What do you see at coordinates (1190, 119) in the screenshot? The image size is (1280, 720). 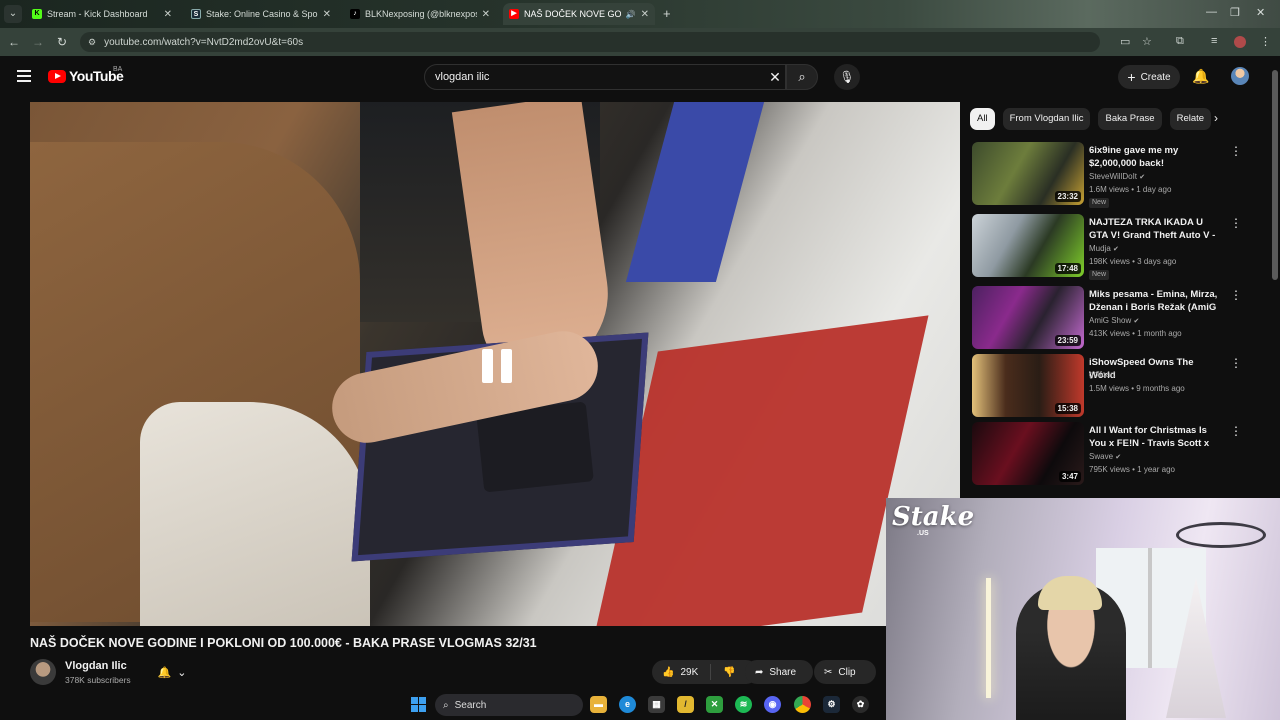 I see `chip-related: Relate` at bounding box center [1190, 119].